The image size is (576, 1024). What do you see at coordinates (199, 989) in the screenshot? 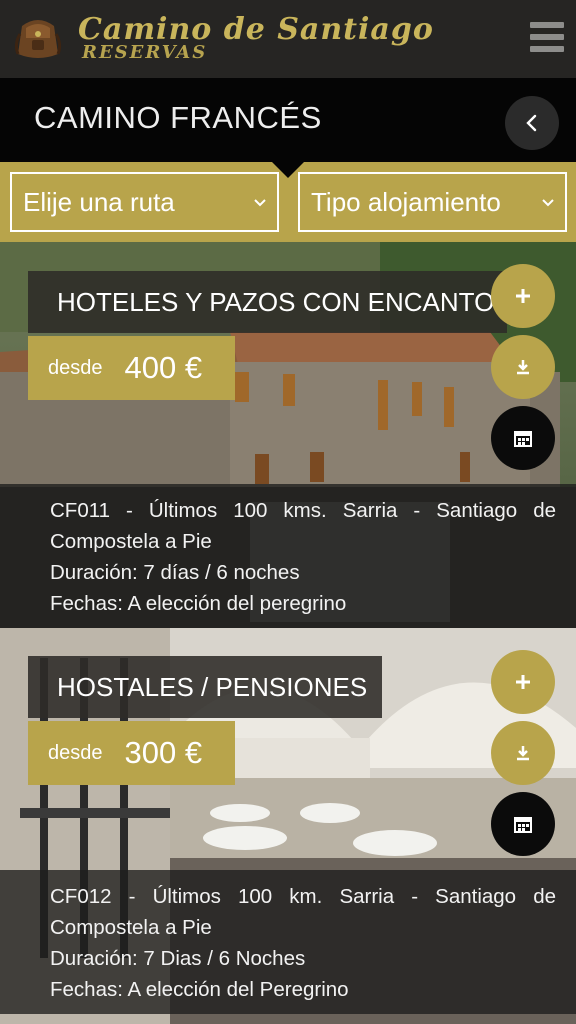
I see `dates-text: Fechas: A elección del Peregrino` at bounding box center [199, 989].